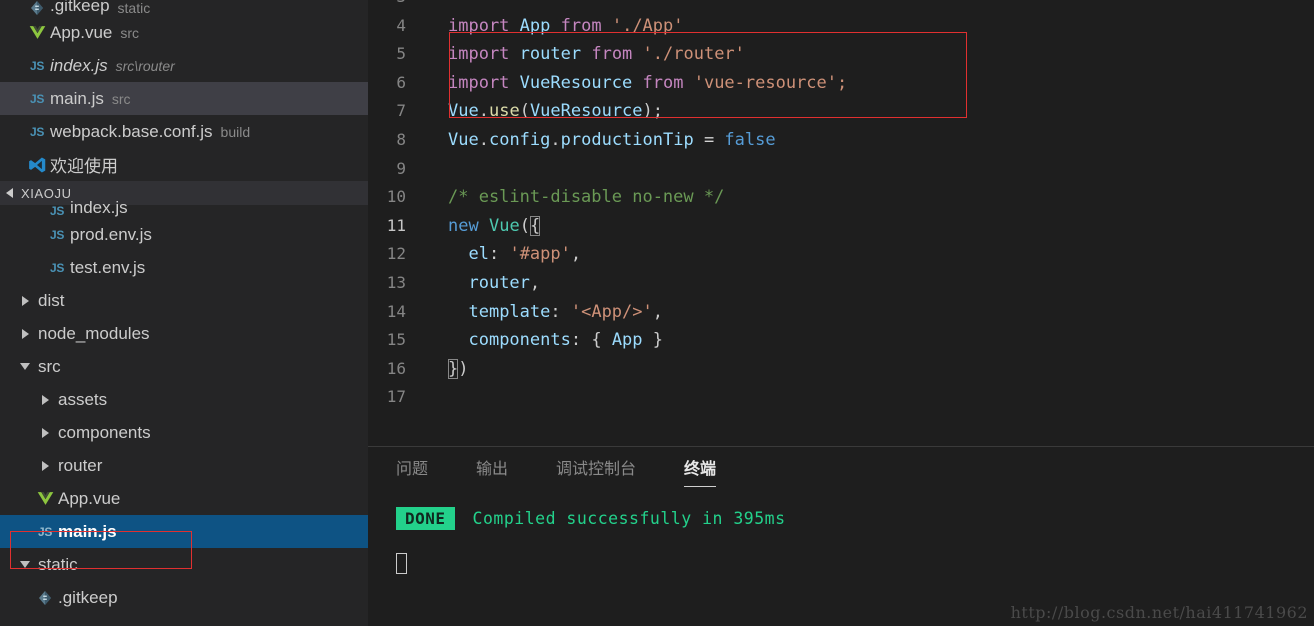 The height and width of the screenshot is (626, 1314). I want to click on tree-item-label: assets, so click(83, 399).